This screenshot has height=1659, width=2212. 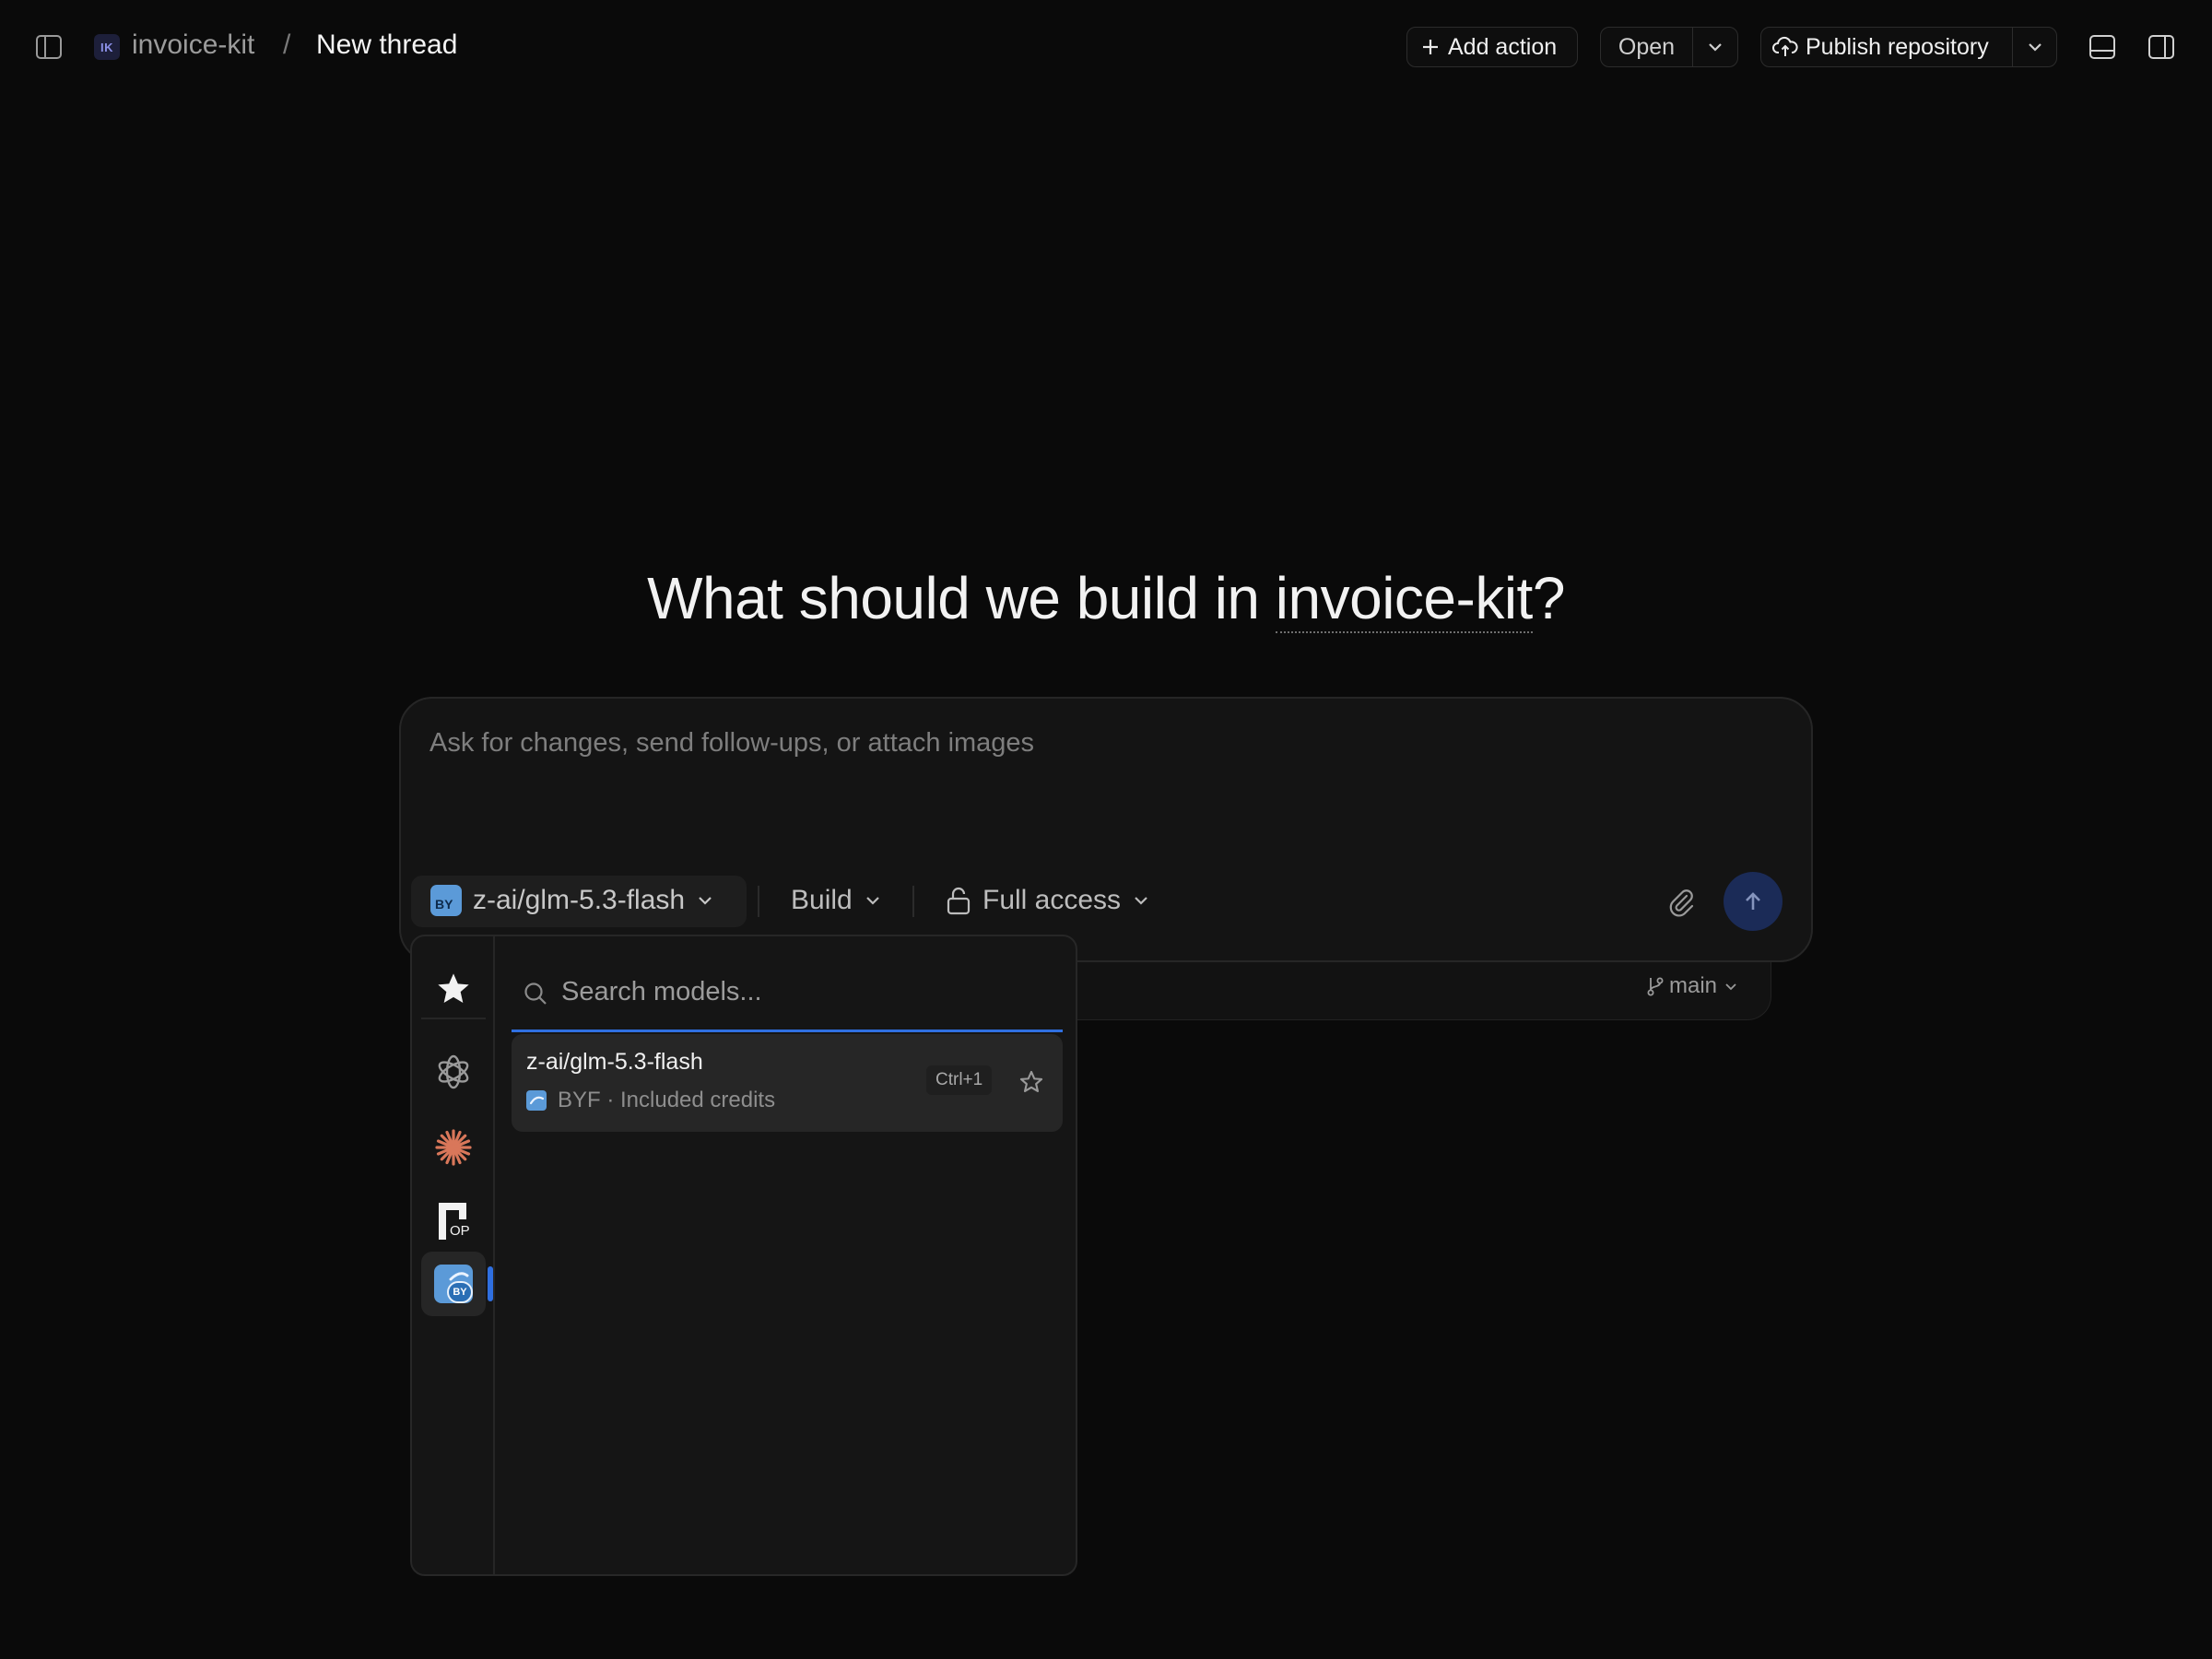 What do you see at coordinates (1549, 598) in the screenshot?
I see `hero-suffix: ?` at bounding box center [1549, 598].